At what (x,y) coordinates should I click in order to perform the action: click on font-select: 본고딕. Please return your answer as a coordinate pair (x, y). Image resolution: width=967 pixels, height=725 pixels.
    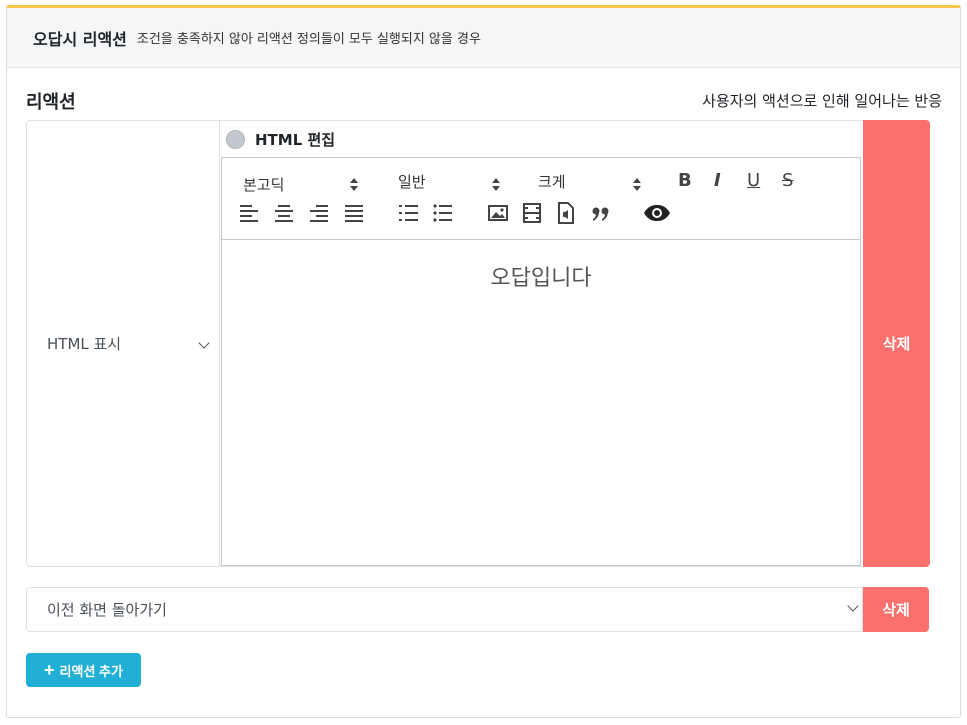
    Looking at the image, I should click on (263, 184).